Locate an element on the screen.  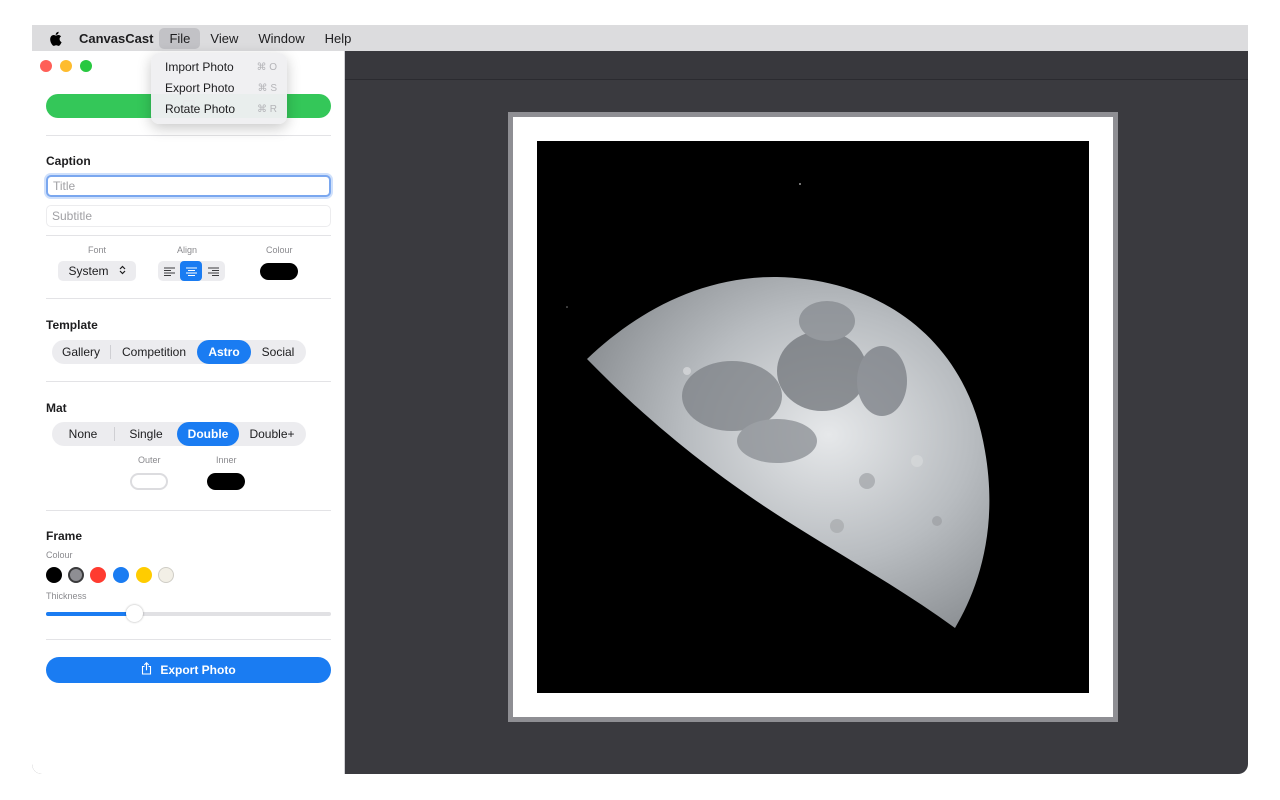
template-social: Social is located at coordinates (278, 352).